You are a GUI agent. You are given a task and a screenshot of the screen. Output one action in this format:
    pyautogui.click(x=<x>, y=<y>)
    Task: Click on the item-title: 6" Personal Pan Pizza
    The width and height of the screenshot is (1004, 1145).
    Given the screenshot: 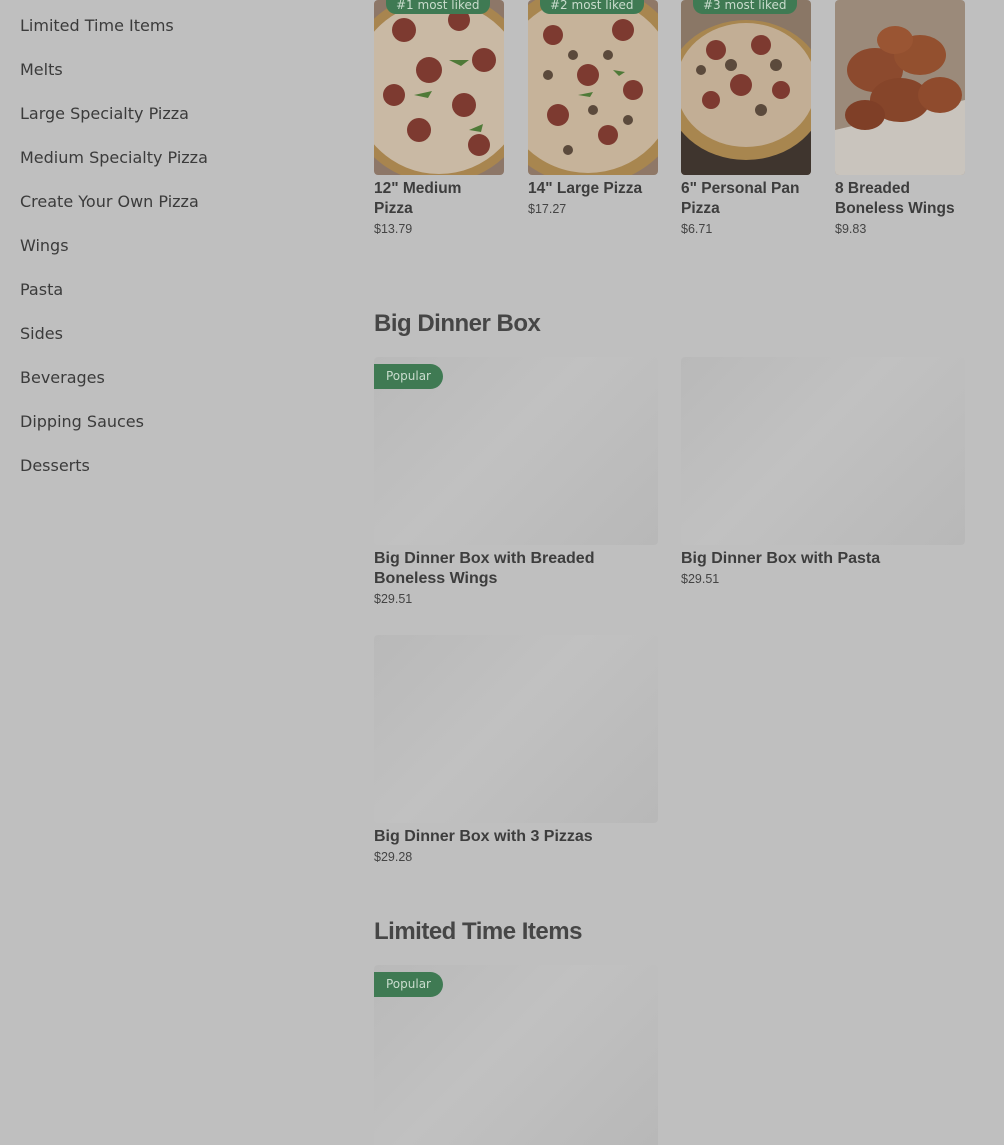 What is the action you would take?
    pyautogui.click(x=740, y=198)
    